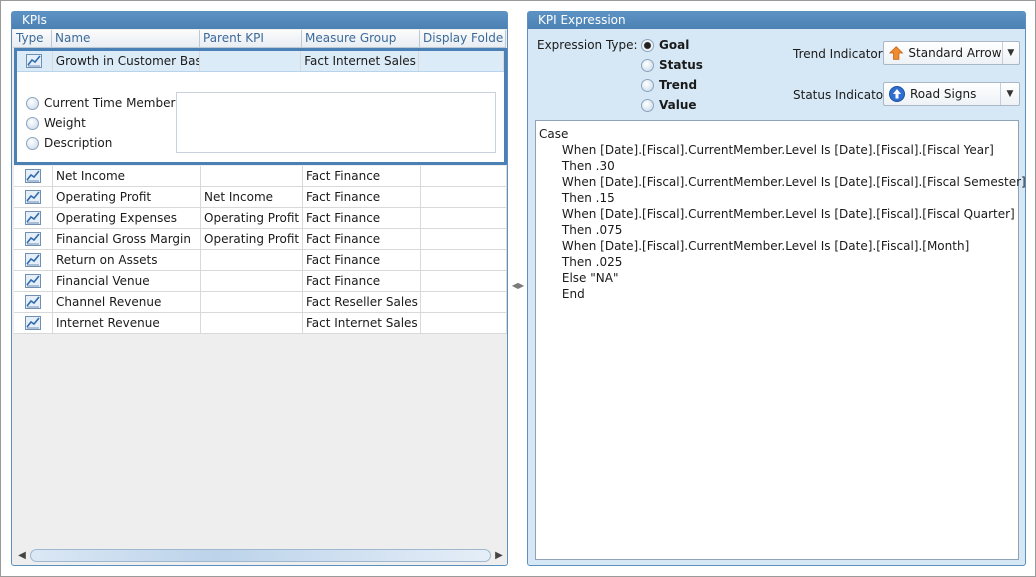  I want to click on expression-type-trend: Trend, so click(669, 85).